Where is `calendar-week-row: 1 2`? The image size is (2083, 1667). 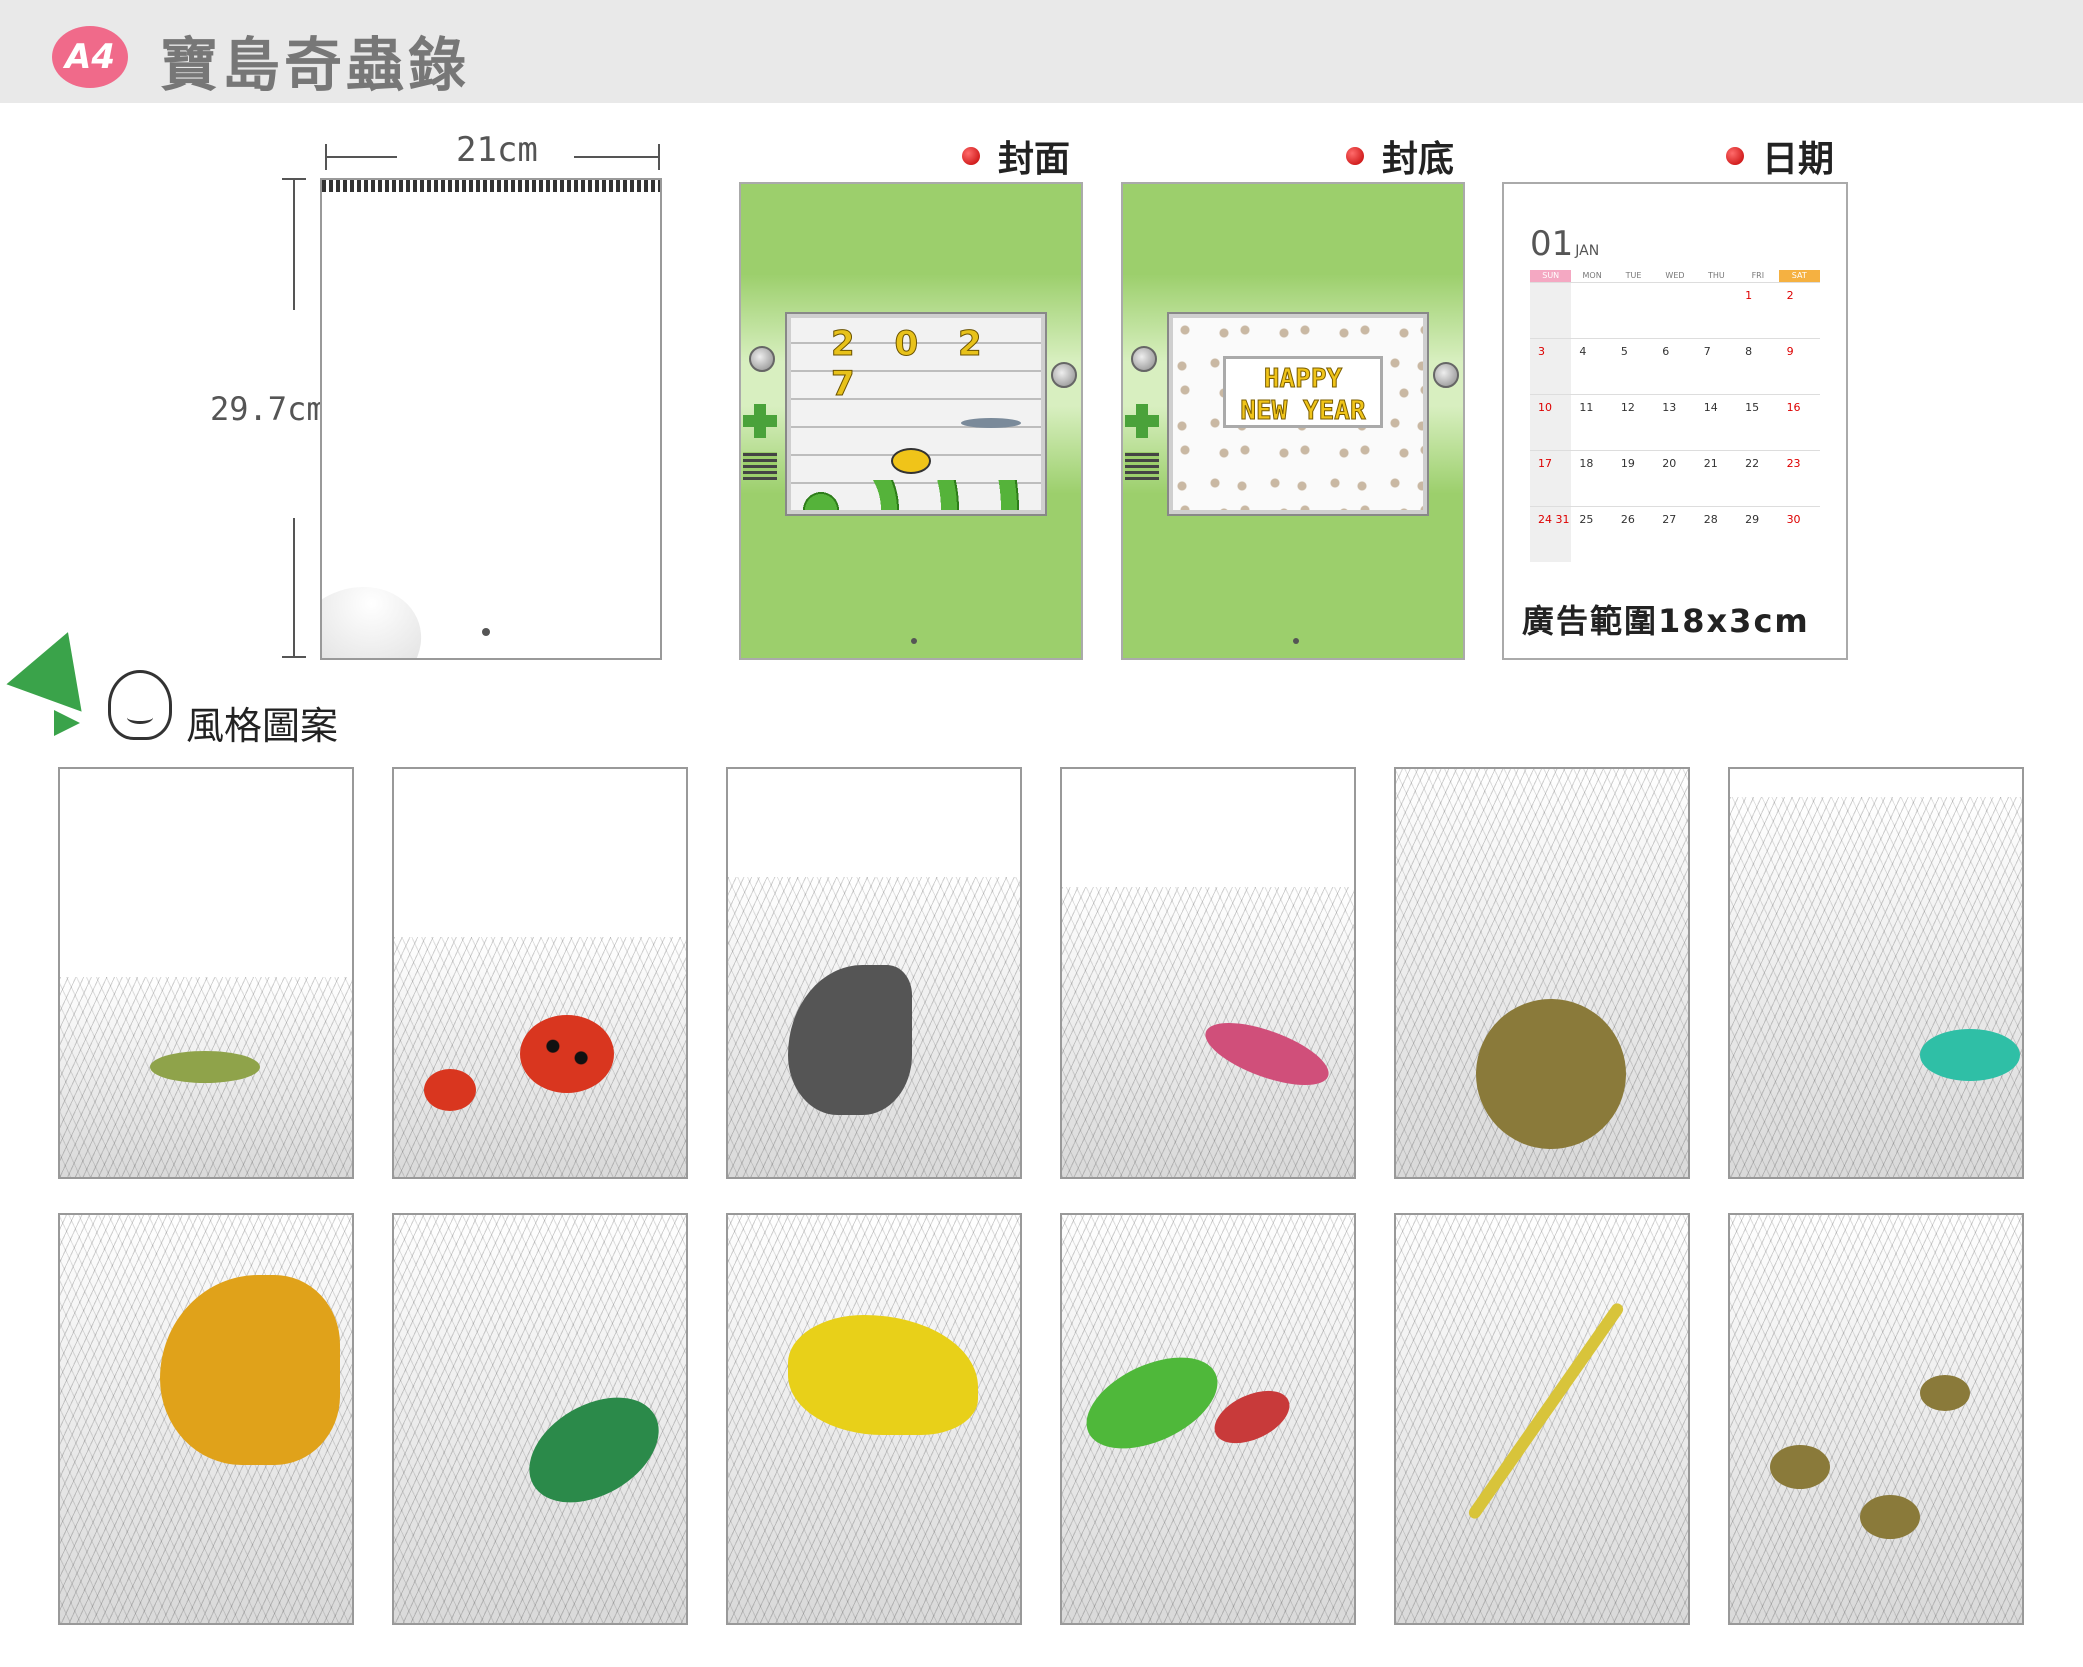
calendar-week-row: 1 2 is located at coordinates (1675, 310).